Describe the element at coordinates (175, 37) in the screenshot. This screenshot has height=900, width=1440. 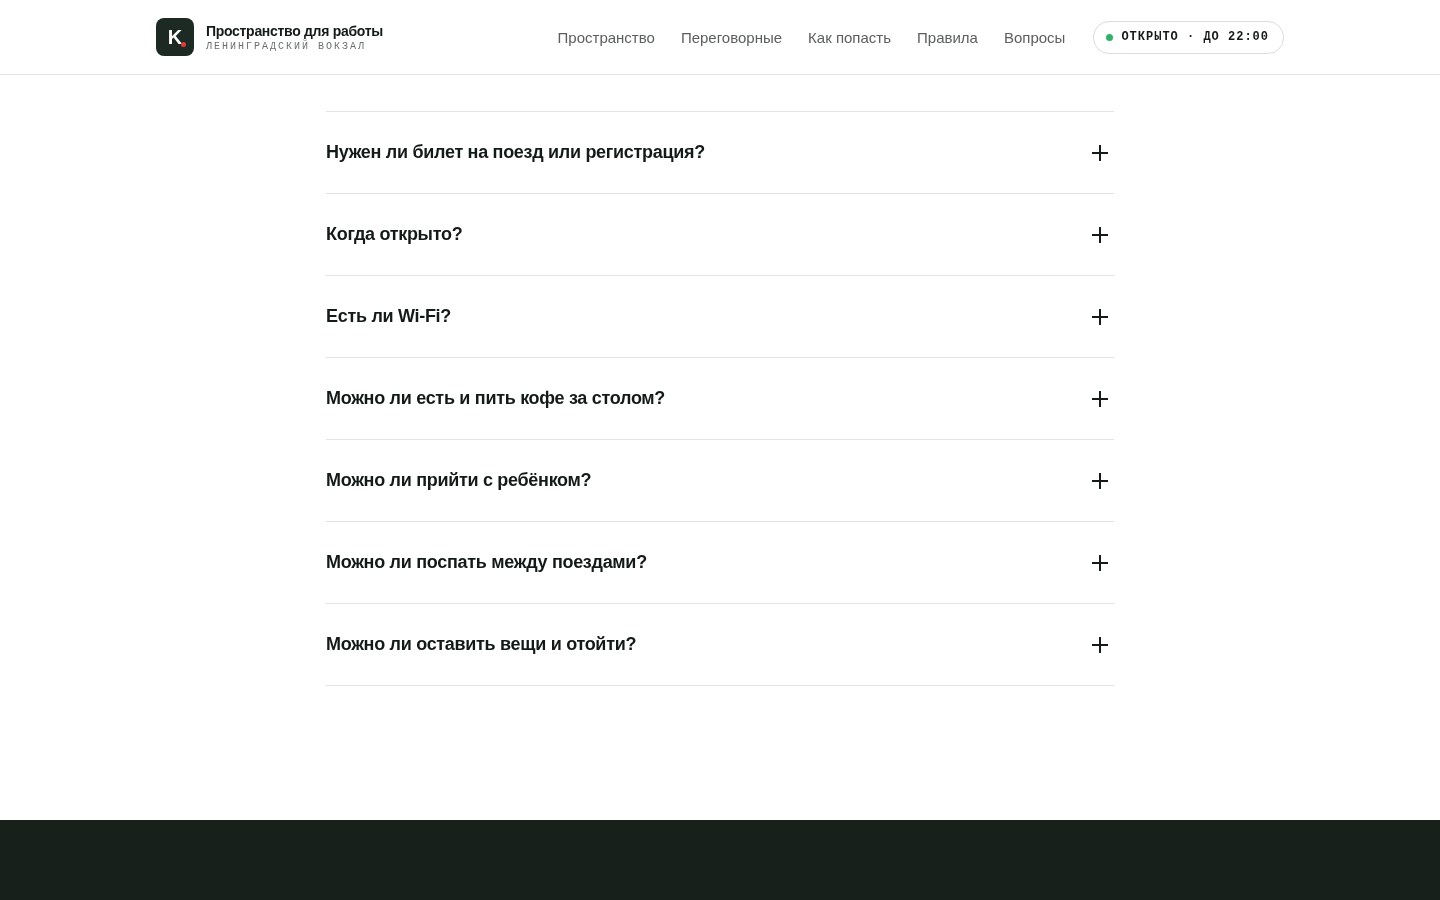
I see `logo: K` at that location.